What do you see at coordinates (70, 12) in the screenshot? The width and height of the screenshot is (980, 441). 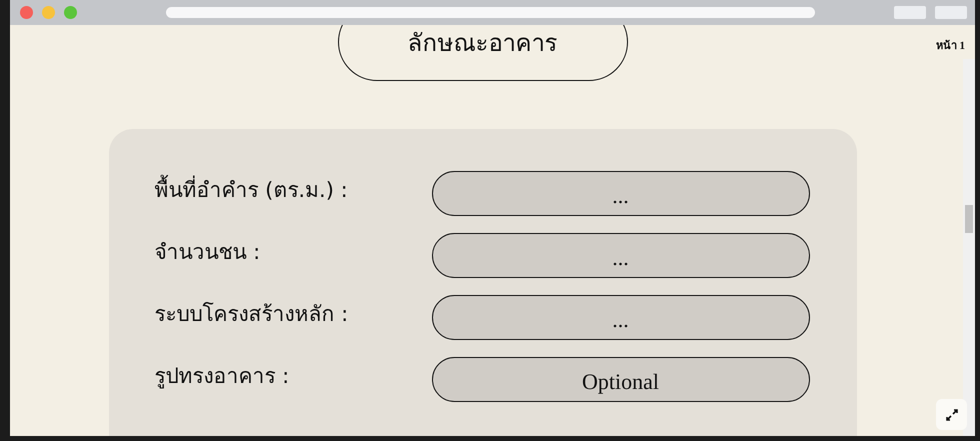 I see `maximize-icon` at bounding box center [70, 12].